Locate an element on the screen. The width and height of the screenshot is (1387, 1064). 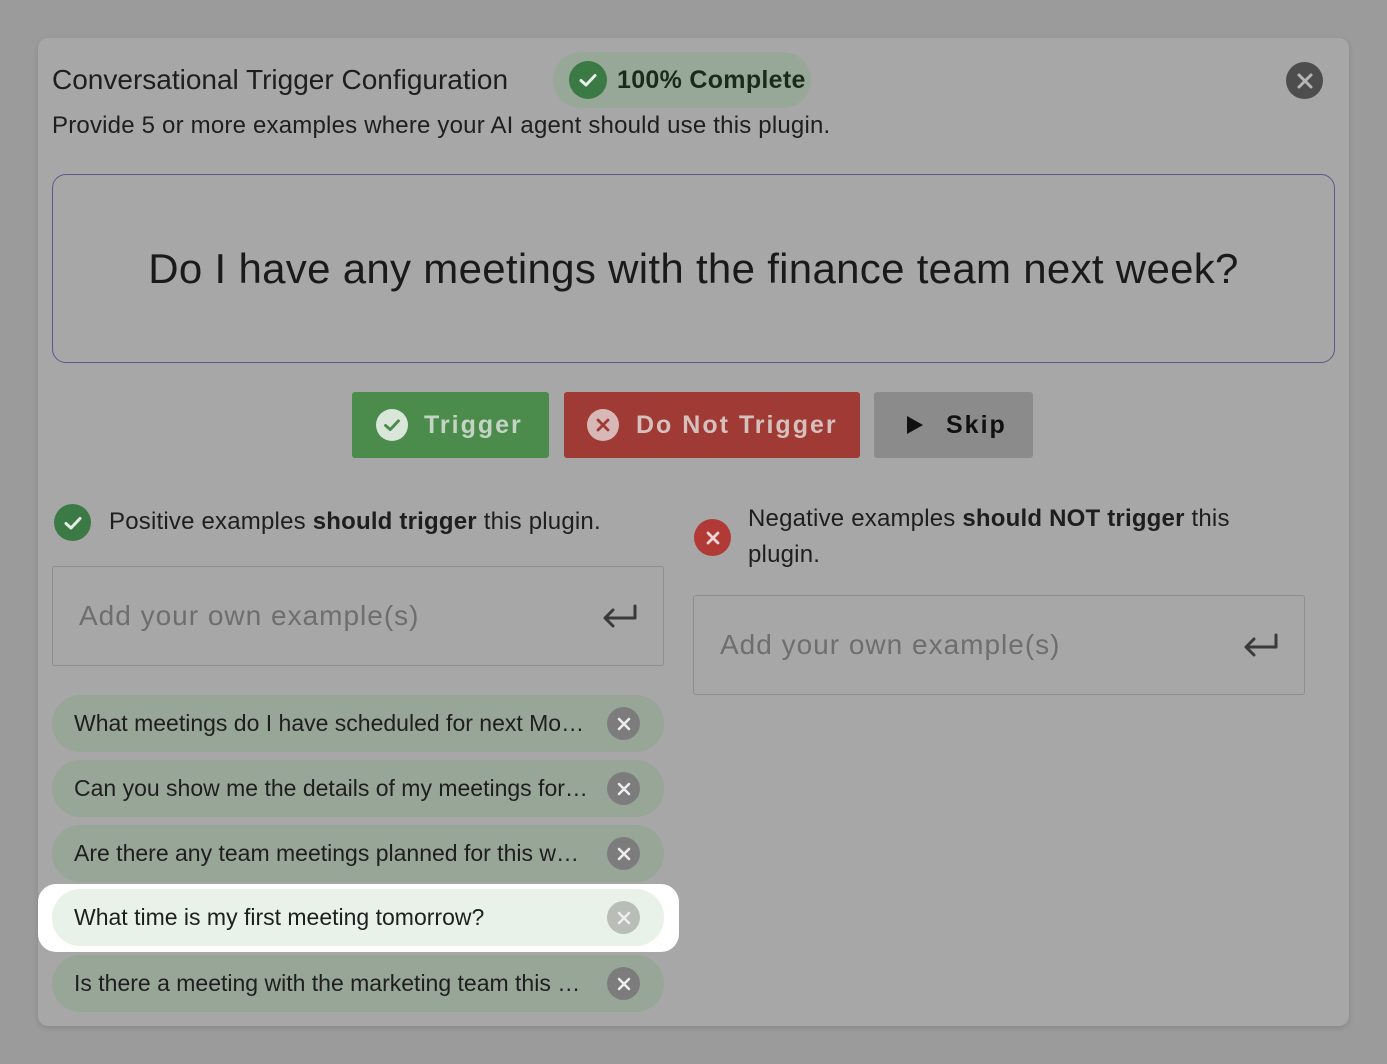
negative-example-input is located at coordinates (999, 645).